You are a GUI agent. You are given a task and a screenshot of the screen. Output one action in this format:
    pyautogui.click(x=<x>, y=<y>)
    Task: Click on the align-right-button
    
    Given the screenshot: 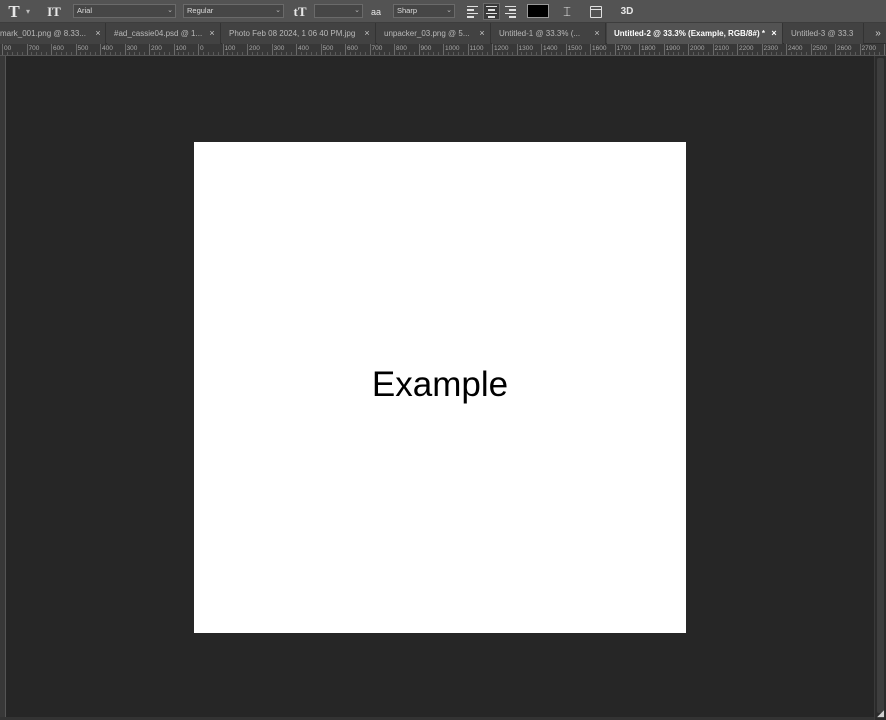 What is the action you would take?
    pyautogui.click(x=510, y=11)
    